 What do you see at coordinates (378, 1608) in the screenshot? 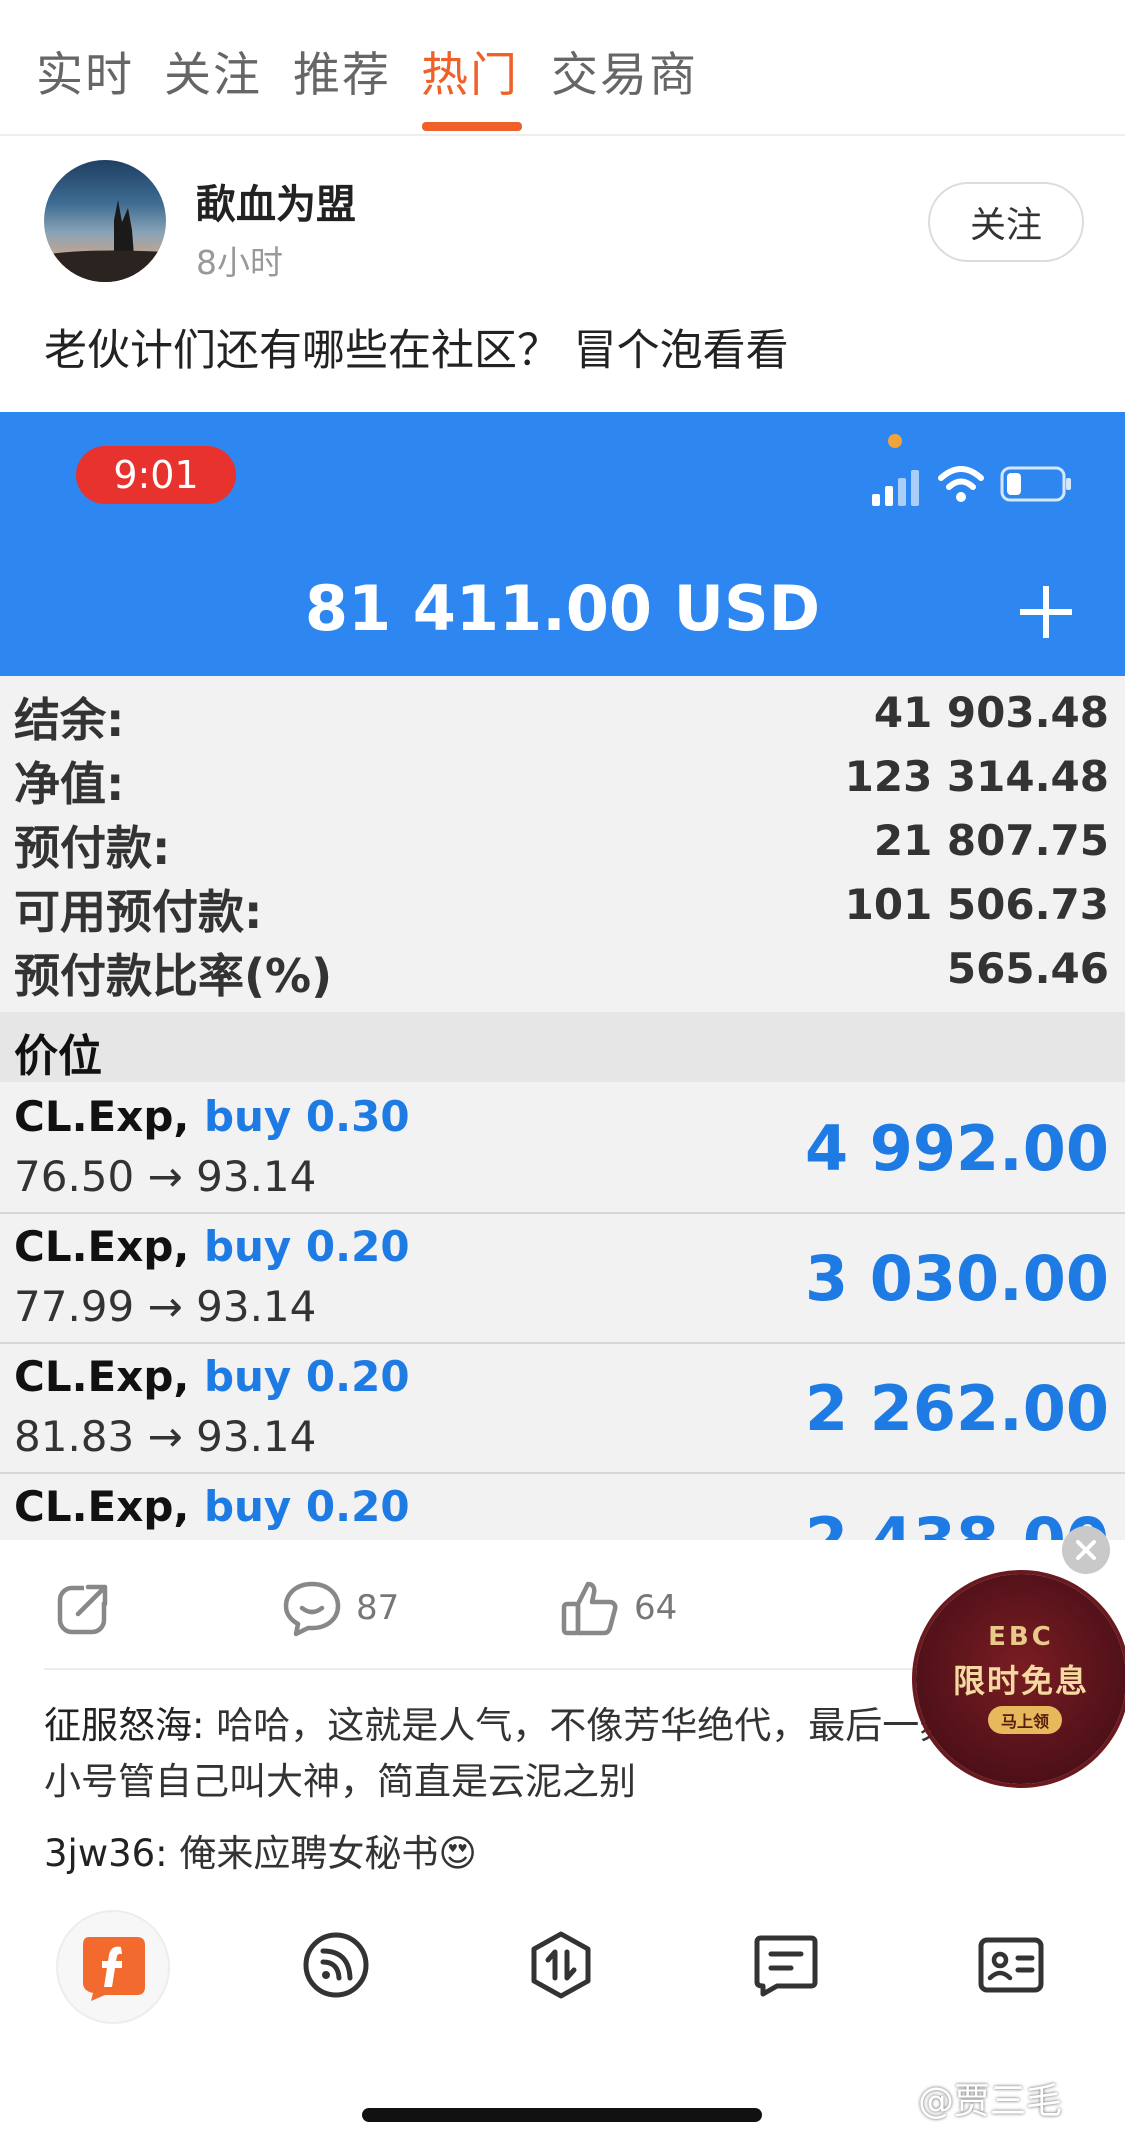
I see `comment-count: 87` at bounding box center [378, 1608].